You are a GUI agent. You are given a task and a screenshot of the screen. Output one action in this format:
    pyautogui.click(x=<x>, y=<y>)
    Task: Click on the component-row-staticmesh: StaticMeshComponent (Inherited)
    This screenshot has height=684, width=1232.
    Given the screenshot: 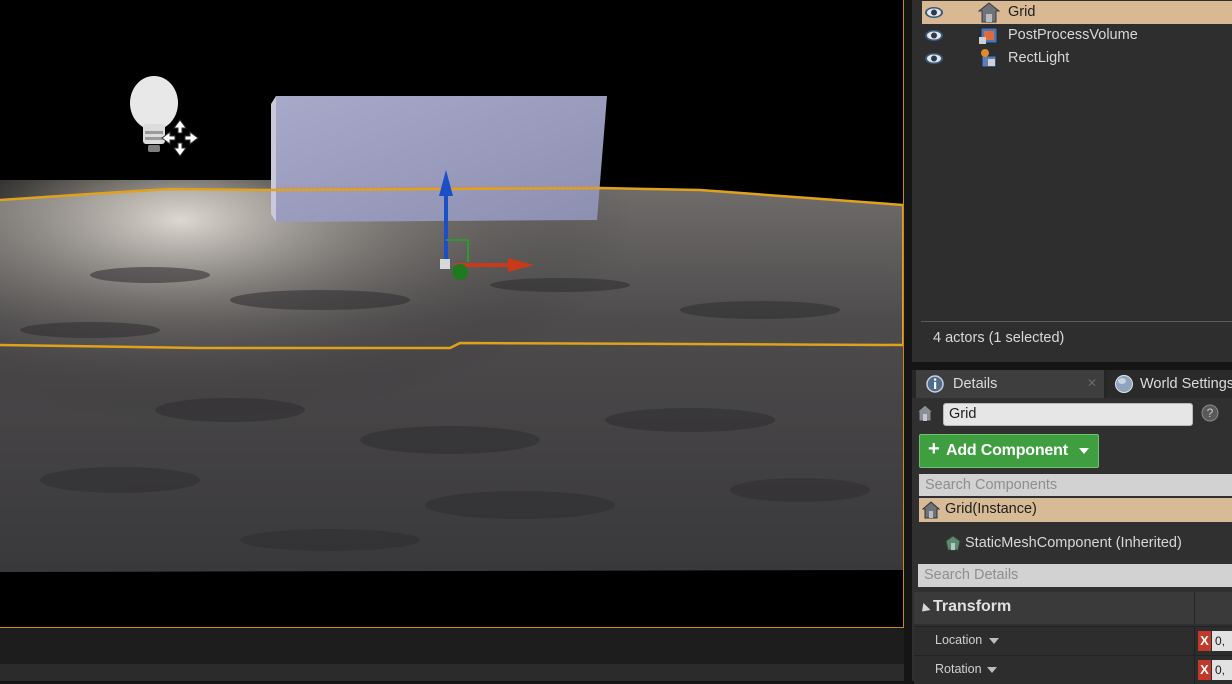 What is the action you would take?
    pyautogui.click(x=1075, y=543)
    